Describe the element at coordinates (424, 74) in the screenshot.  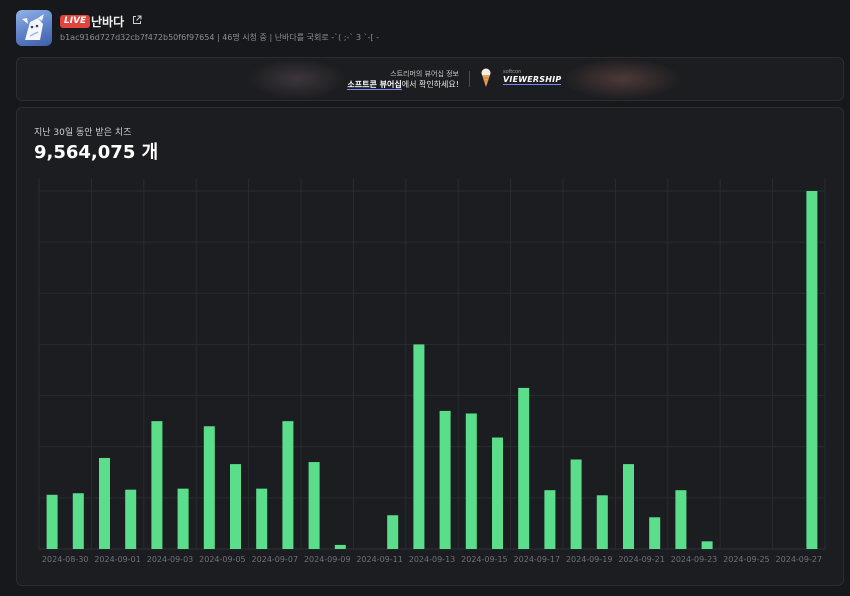
I see `banner-caption: 스트리머의 뷰어십 정보` at that location.